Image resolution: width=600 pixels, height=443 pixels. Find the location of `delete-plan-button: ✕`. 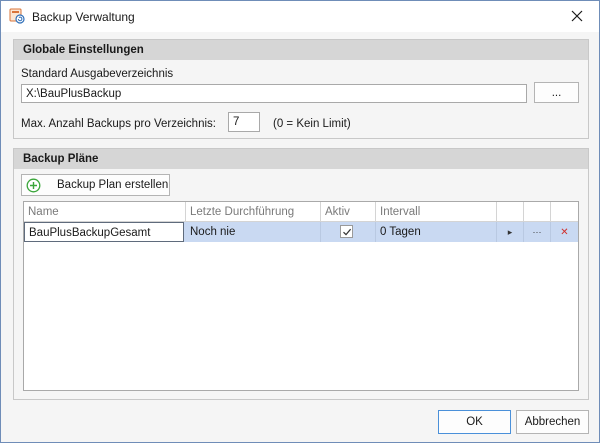

delete-plan-button: ✕ is located at coordinates (564, 232).